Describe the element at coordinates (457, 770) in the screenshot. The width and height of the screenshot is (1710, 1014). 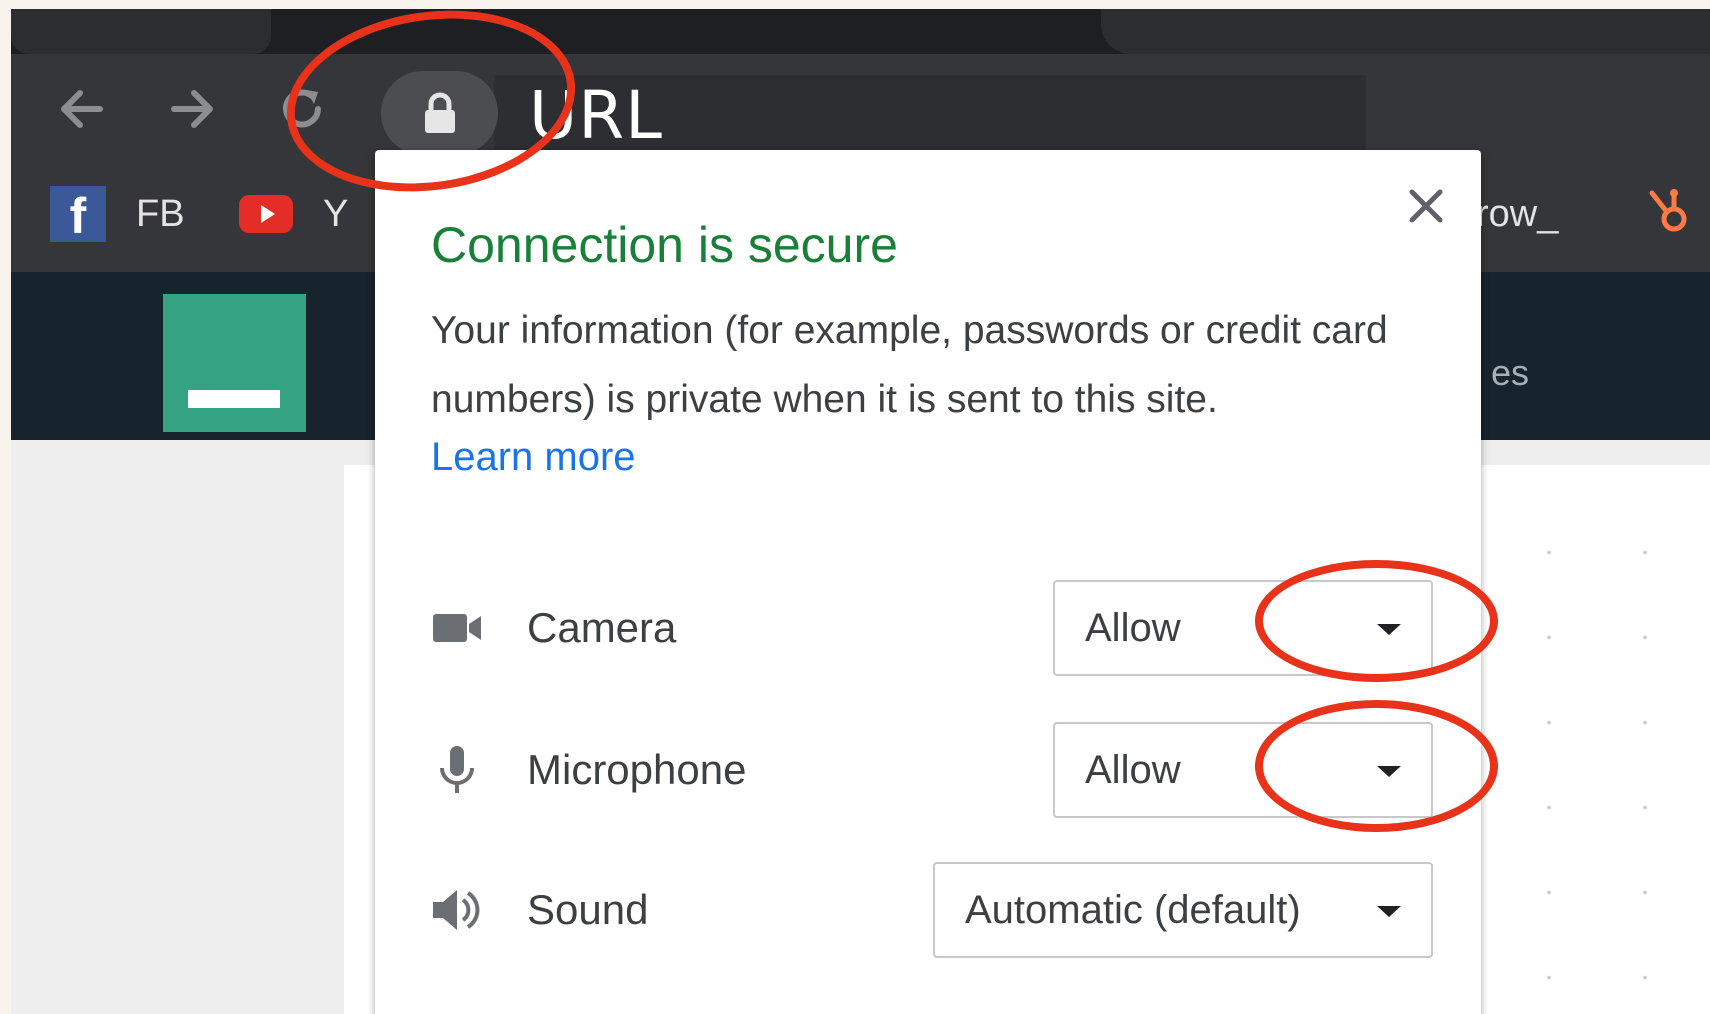
I see `microphone-icon` at that location.